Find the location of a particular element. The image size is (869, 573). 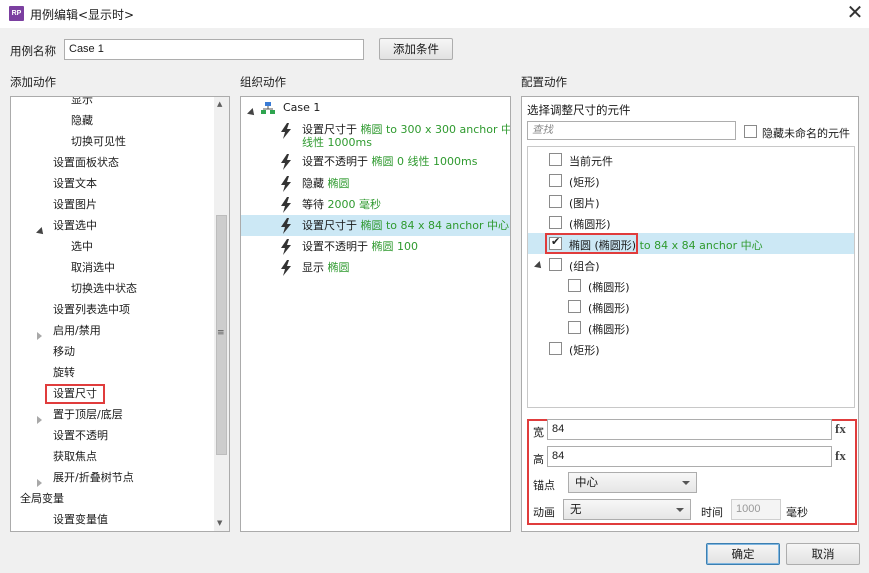

action-item: 获取焦点 is located at coordinates (112, 456).